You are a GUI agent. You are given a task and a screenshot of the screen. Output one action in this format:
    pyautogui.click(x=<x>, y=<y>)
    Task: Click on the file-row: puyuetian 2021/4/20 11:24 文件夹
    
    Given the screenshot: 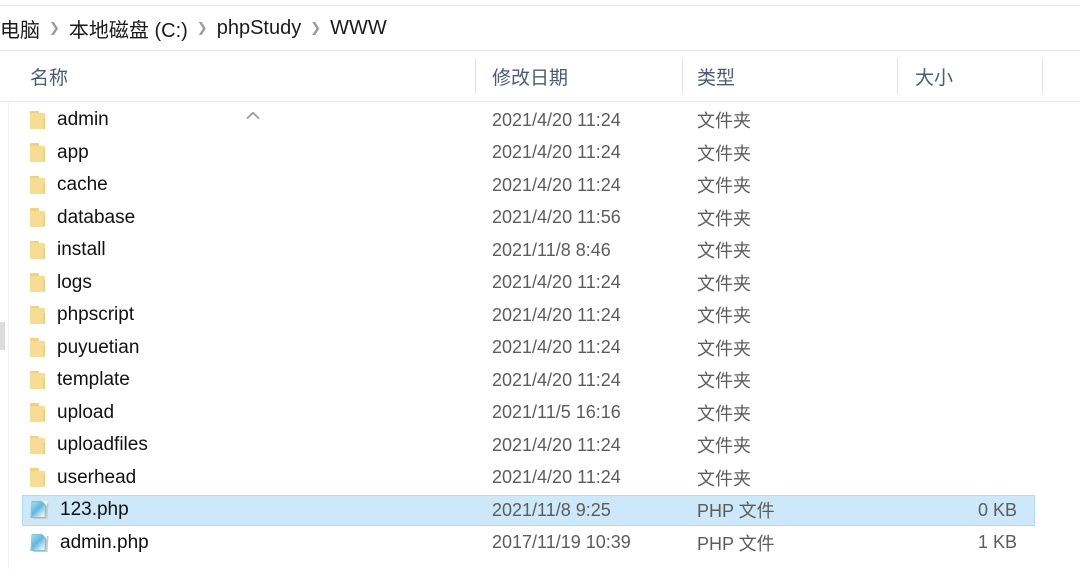 What is the action you would take?
    pyautogui.click(x=540, y=348)
    